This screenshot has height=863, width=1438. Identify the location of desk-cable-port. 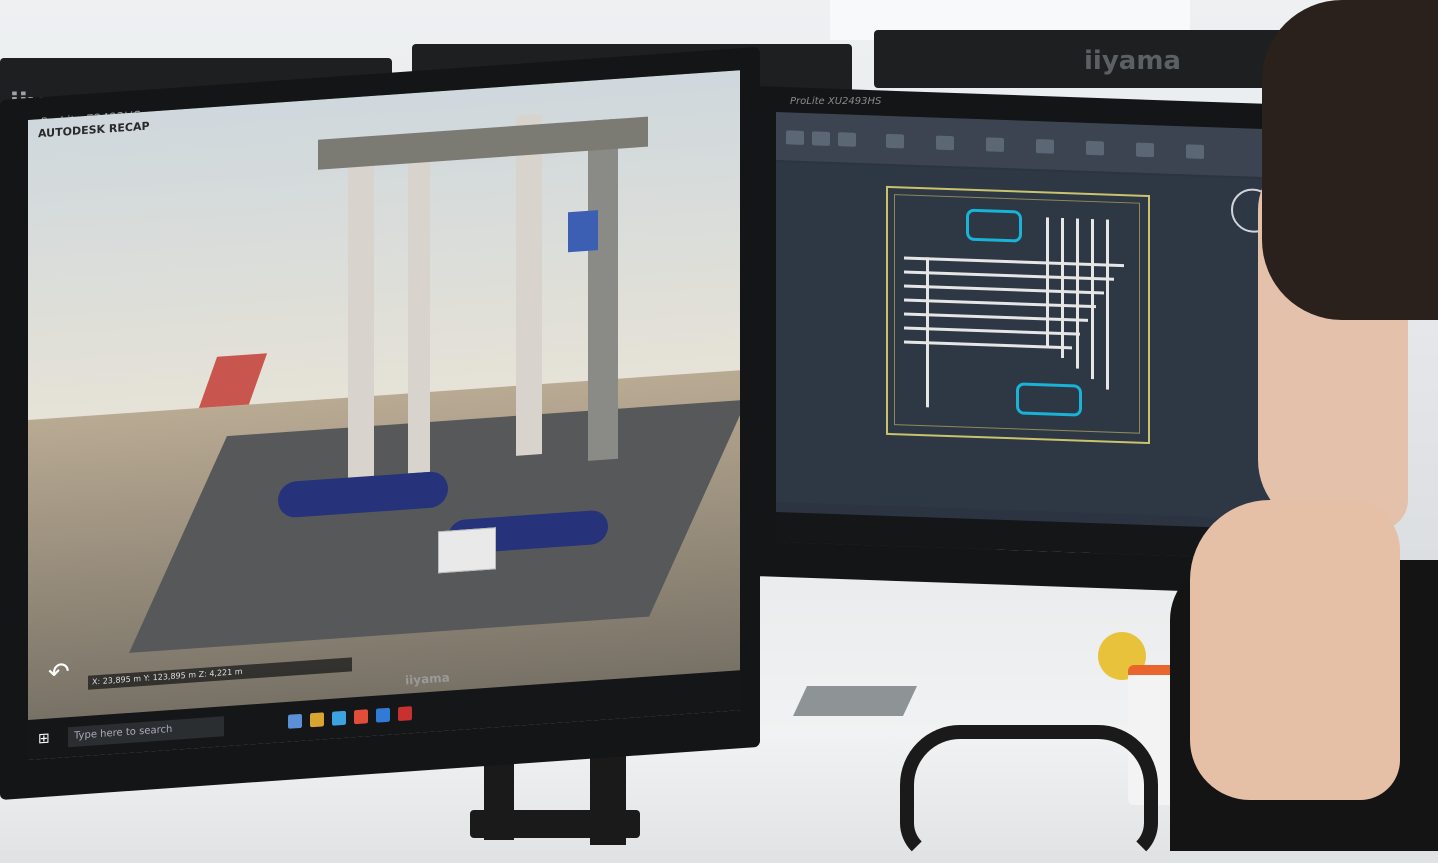
(855, 701).